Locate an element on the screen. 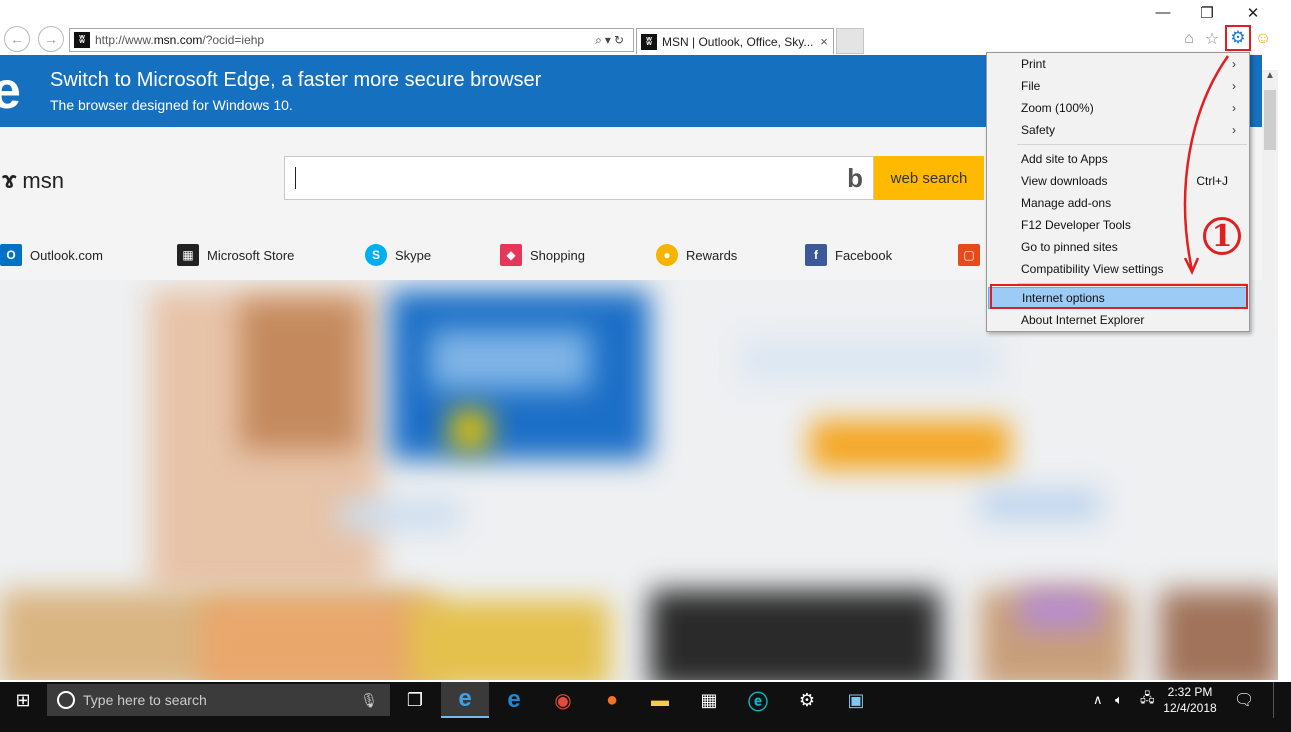  quicklink-facebook: f Facebook is located at coordinates (848, 255).